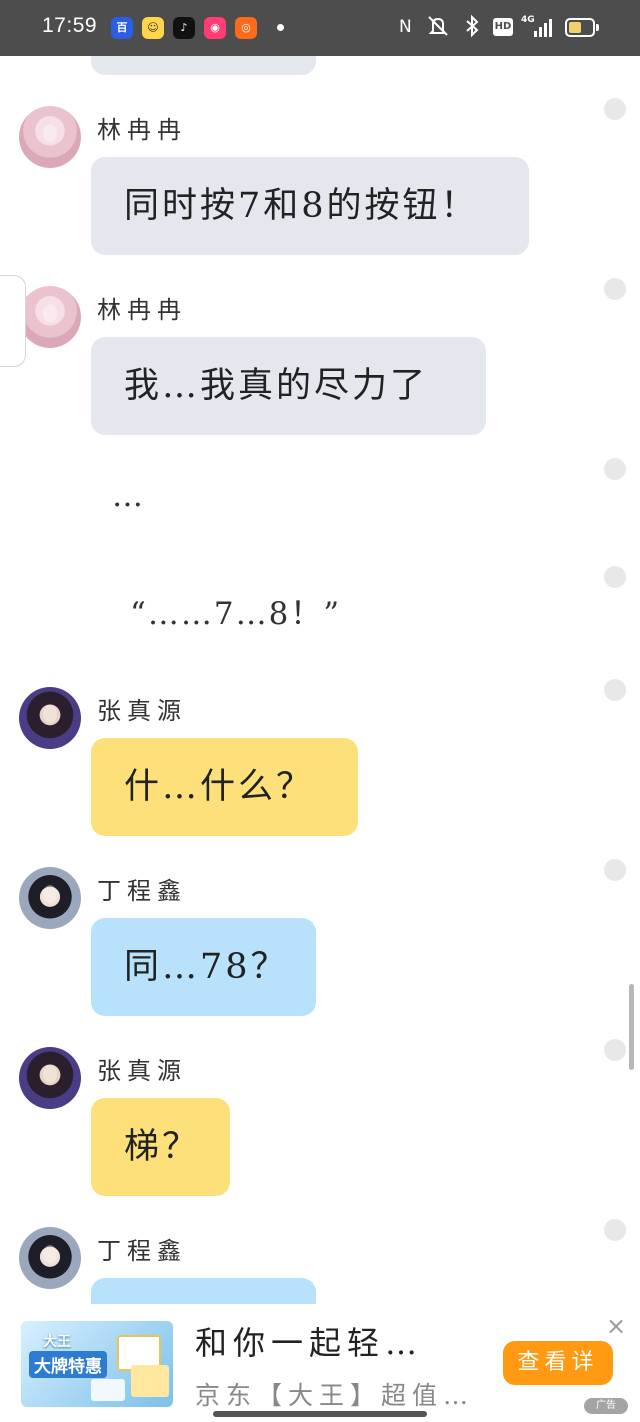 Image resolution: width=640 pixels, height=1422 pixels. What do you see at coordinates (558, 1363) in the screenshot?
I see `view-details-button: 查看详` at bounding box center [558, 1363].